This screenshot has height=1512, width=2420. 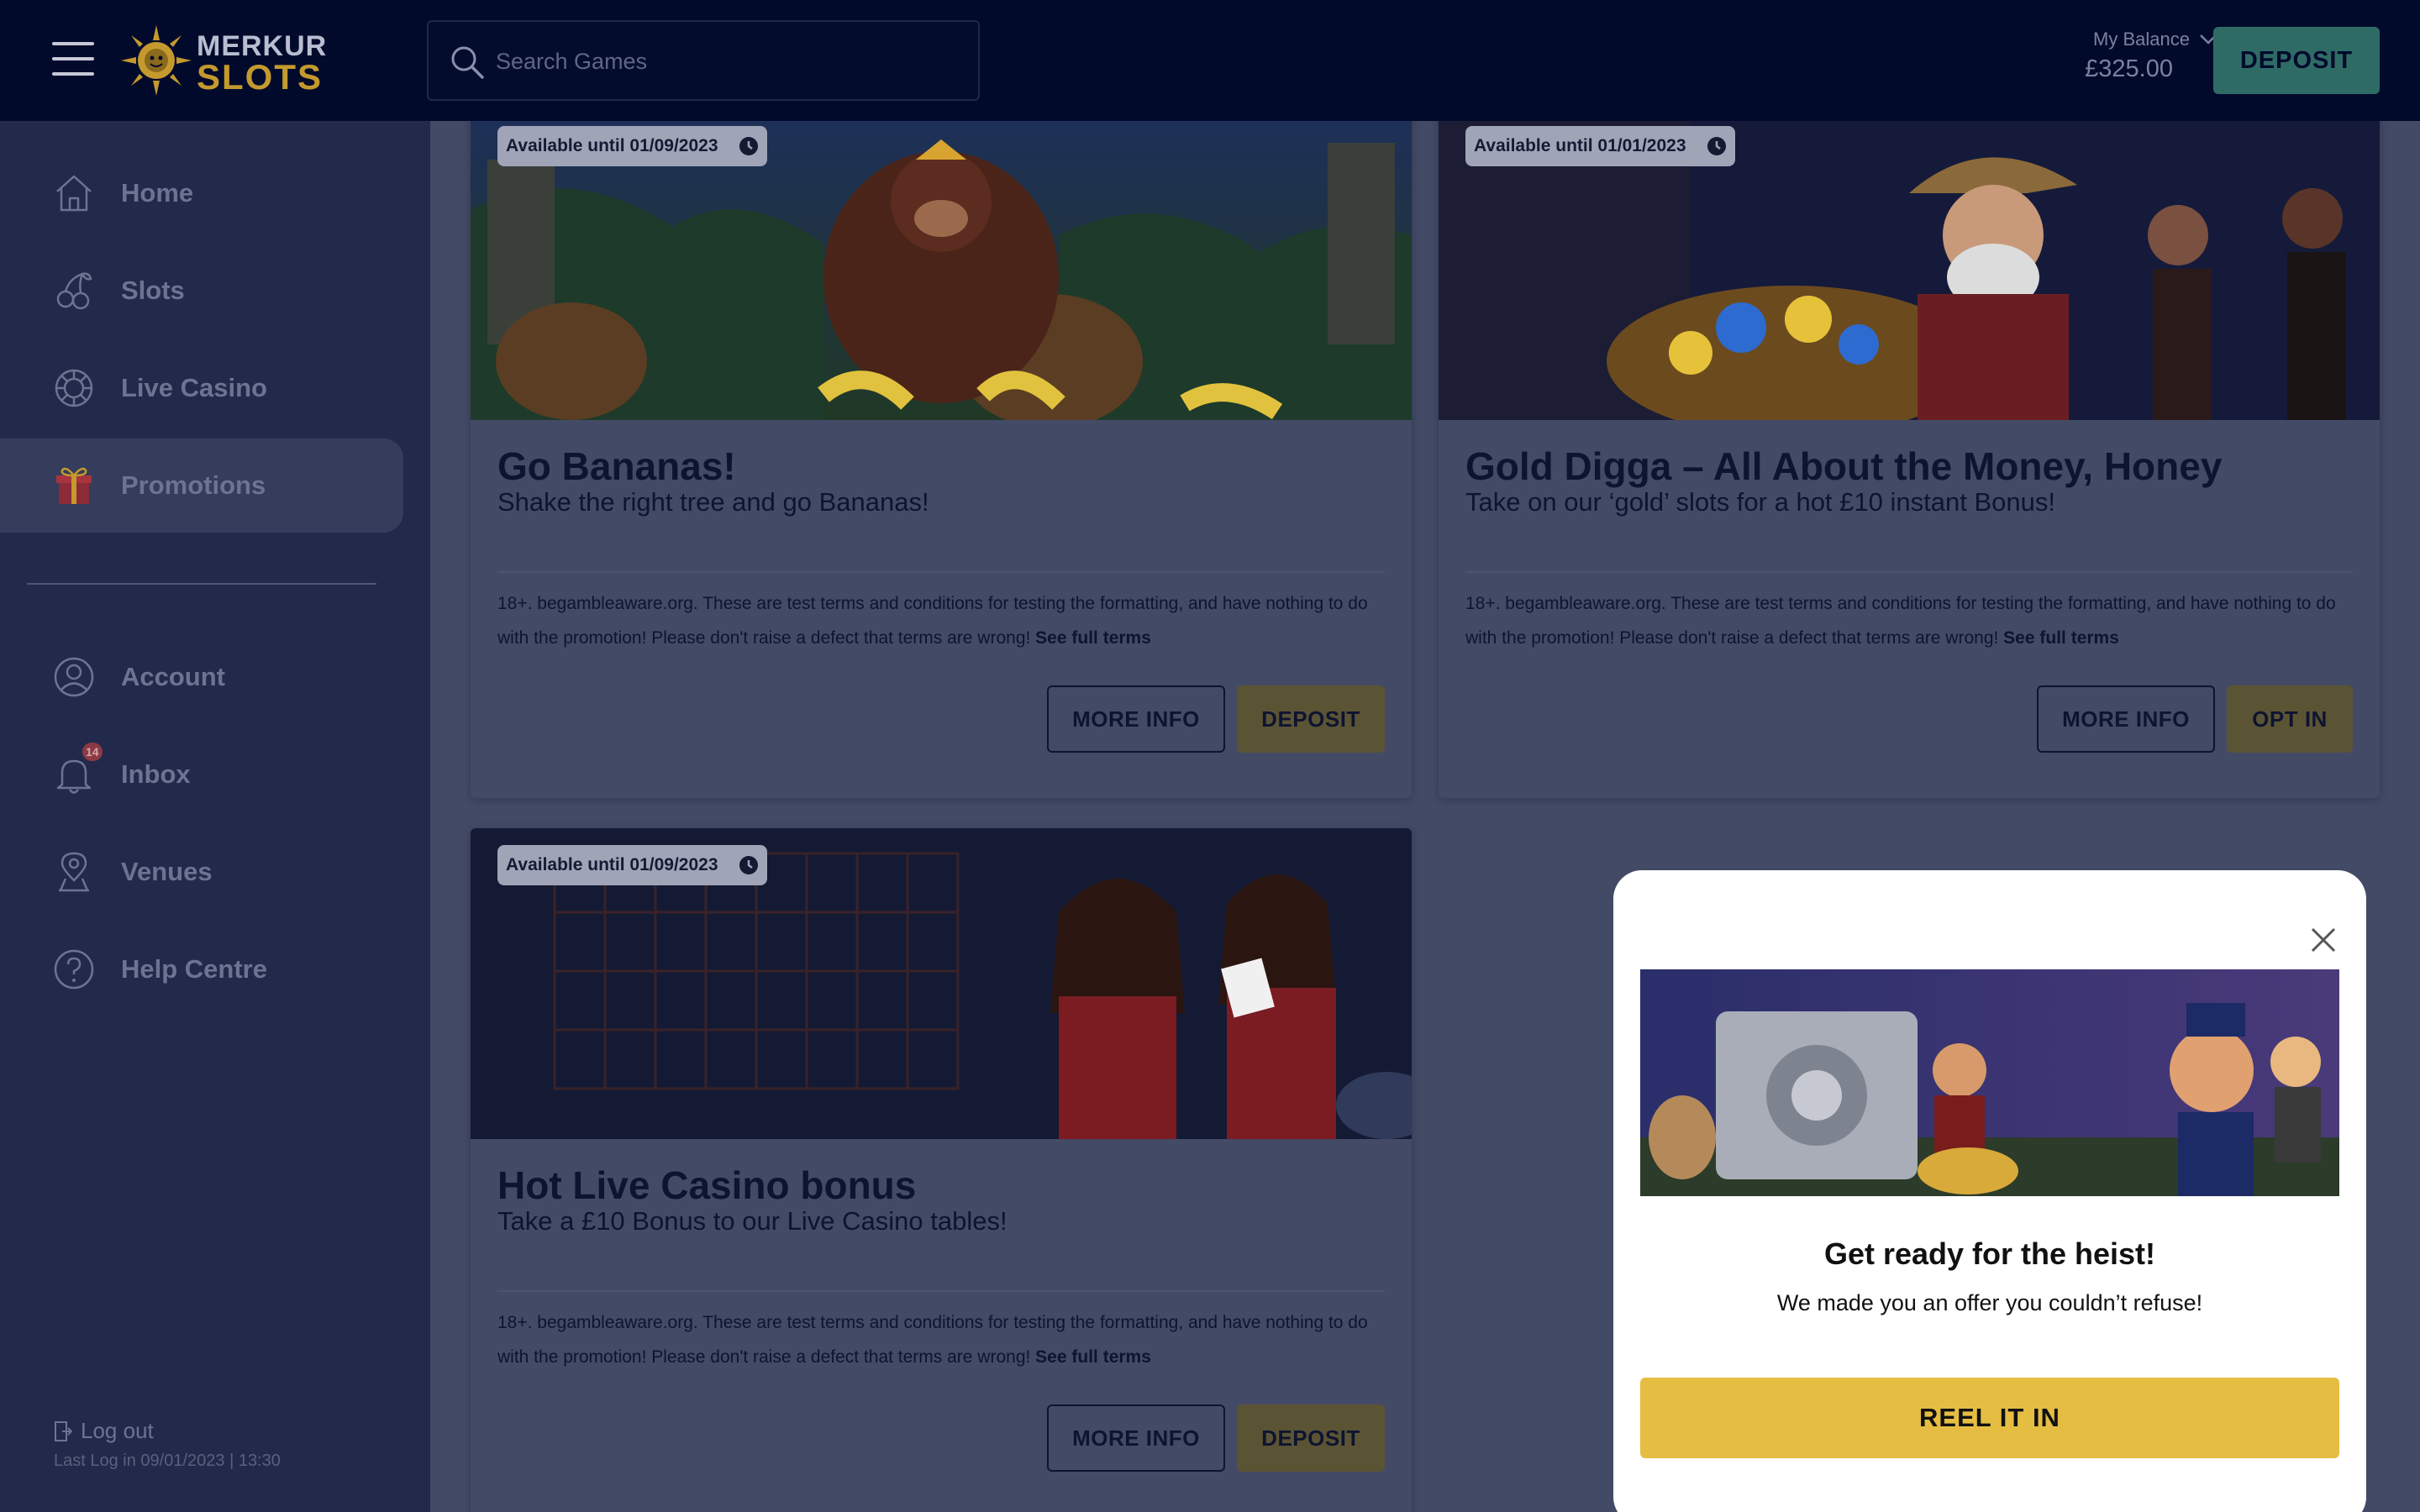 I want to click on logout-link: Log out, so click(x=104, y=1431).